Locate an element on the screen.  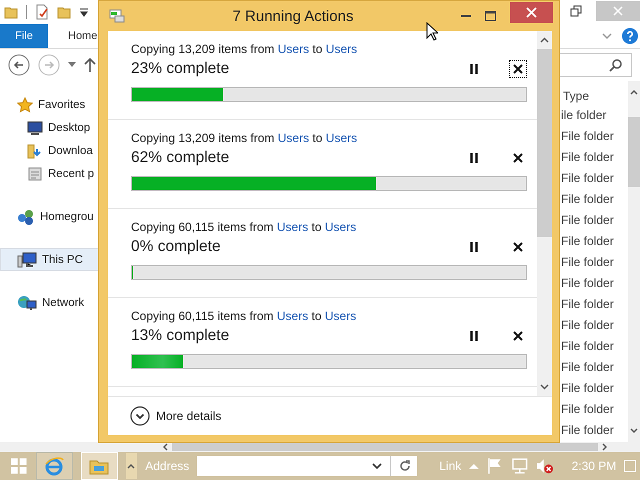
address-field is located at coordinates (307, 466).